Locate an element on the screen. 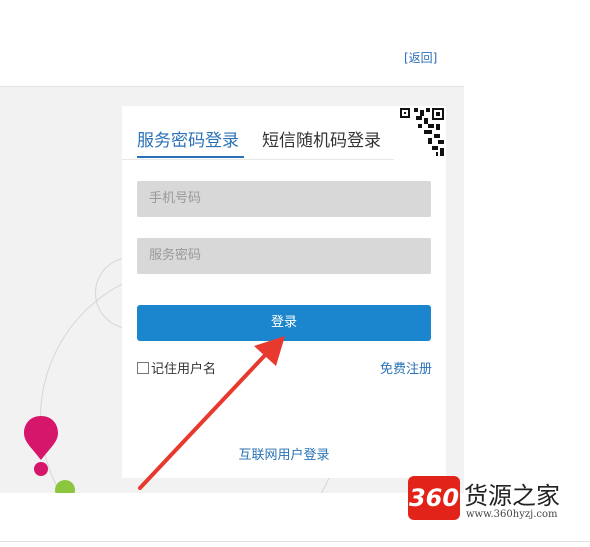 This screenshot has height=547, width=590. login-button: 登录 is located at coordinates (284, 323).